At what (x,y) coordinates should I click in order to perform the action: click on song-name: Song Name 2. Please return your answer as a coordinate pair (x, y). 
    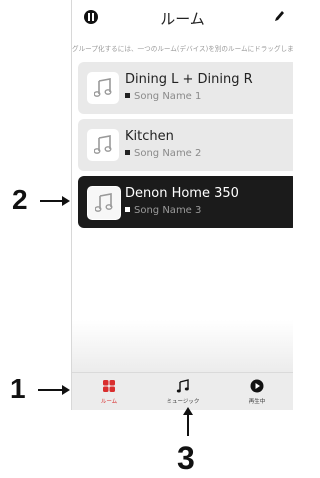
    Looking at the image, I should click on (163, 153).